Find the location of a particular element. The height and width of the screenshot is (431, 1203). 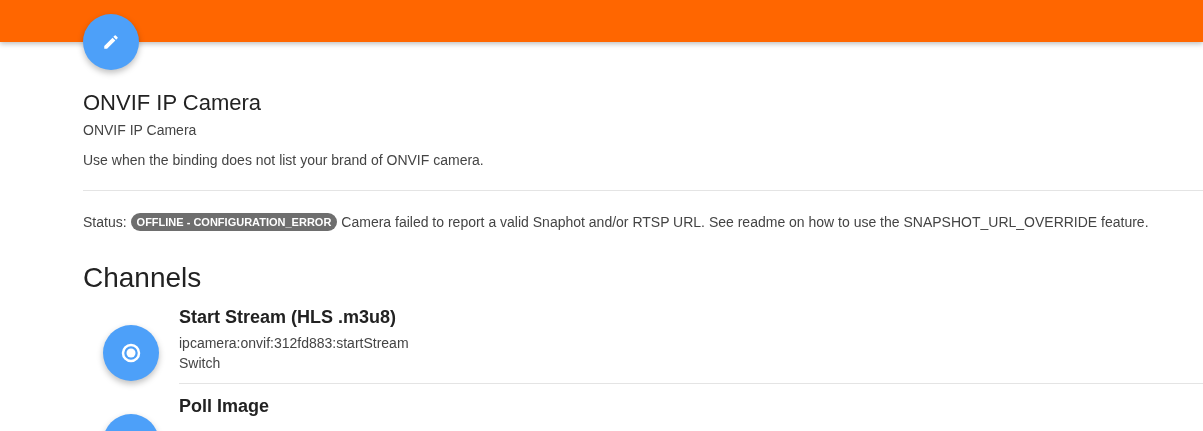

thing-label: ONVIF IP Camera is located at coordinates (140, 130).